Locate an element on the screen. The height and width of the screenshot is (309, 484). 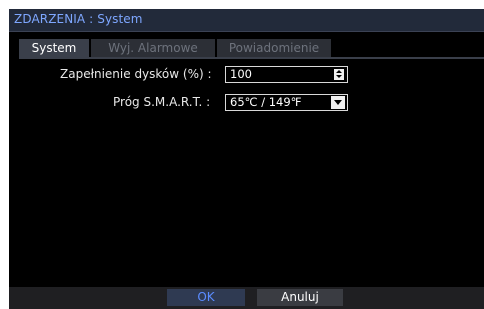
stepper-arrows-icon is located at coordinates (339, 74).